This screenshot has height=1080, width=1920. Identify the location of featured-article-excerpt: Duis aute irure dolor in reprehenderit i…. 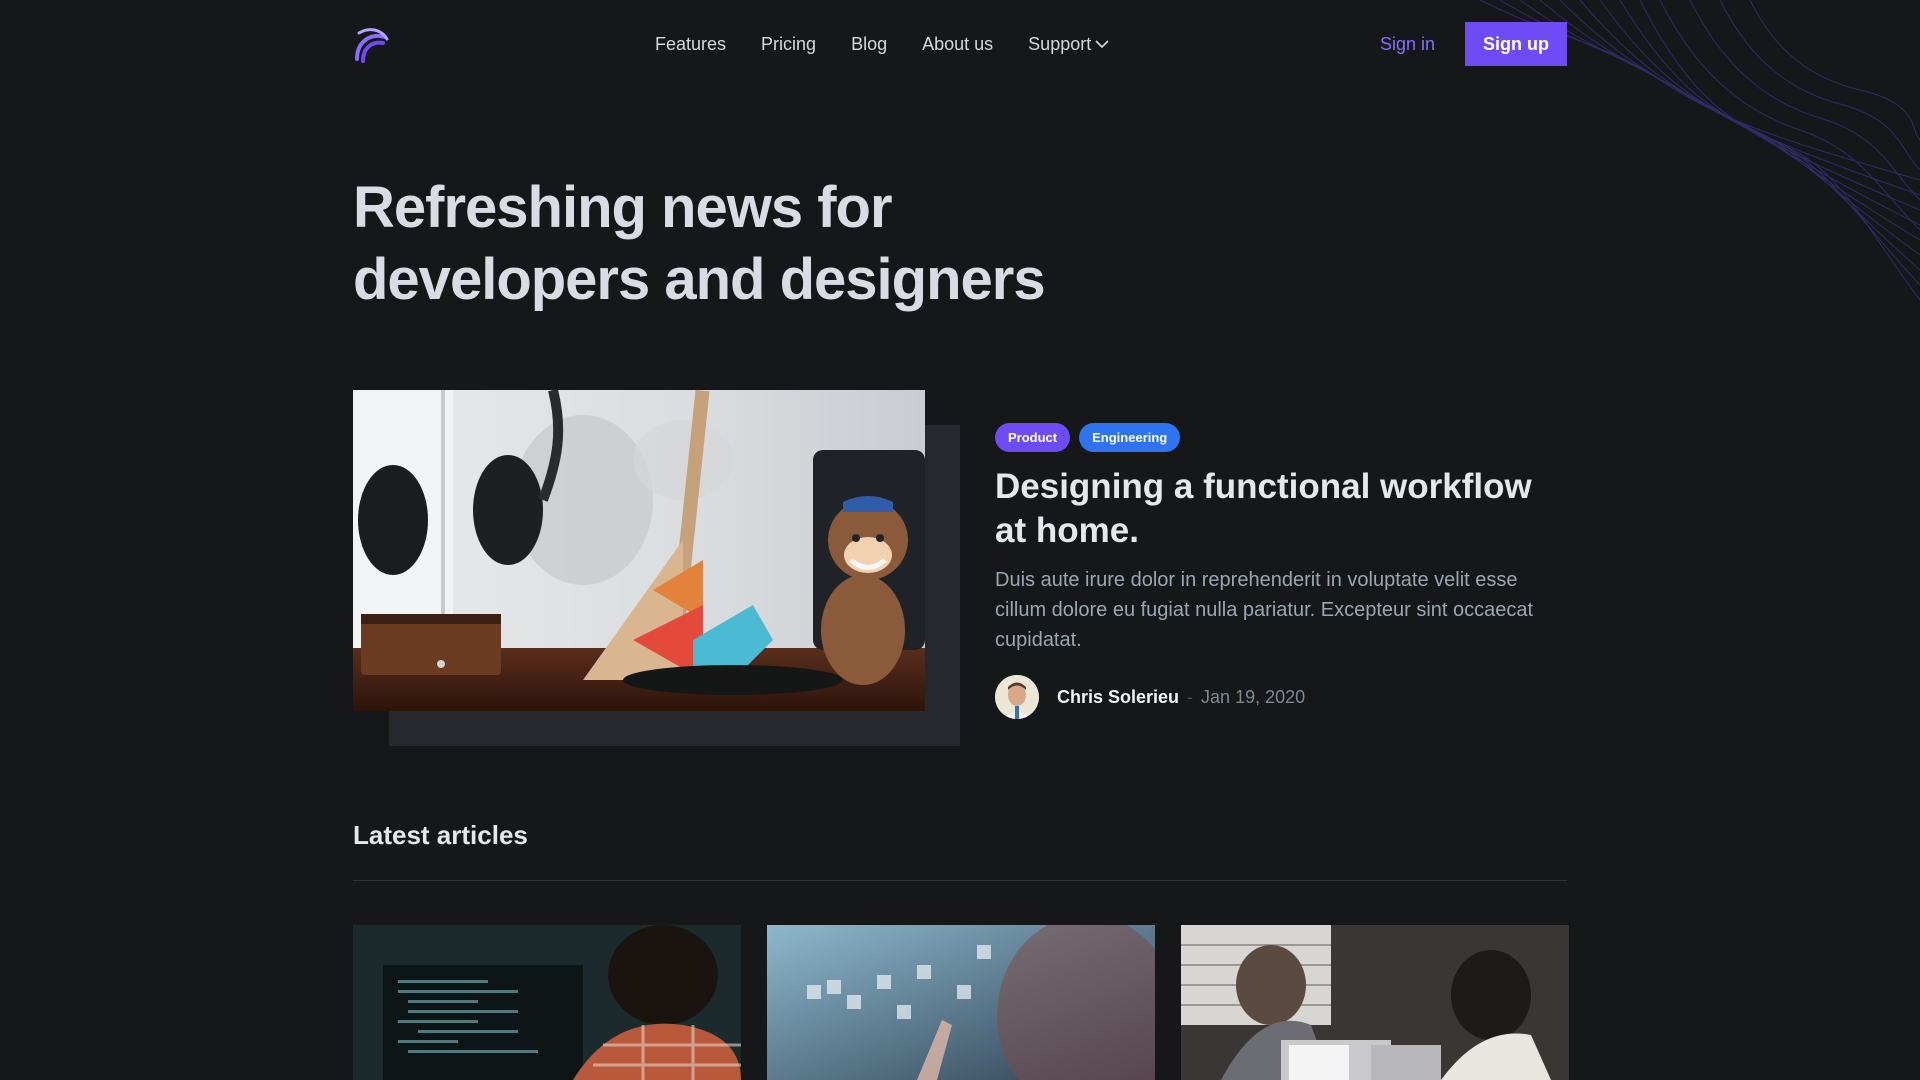
(1264, 610).